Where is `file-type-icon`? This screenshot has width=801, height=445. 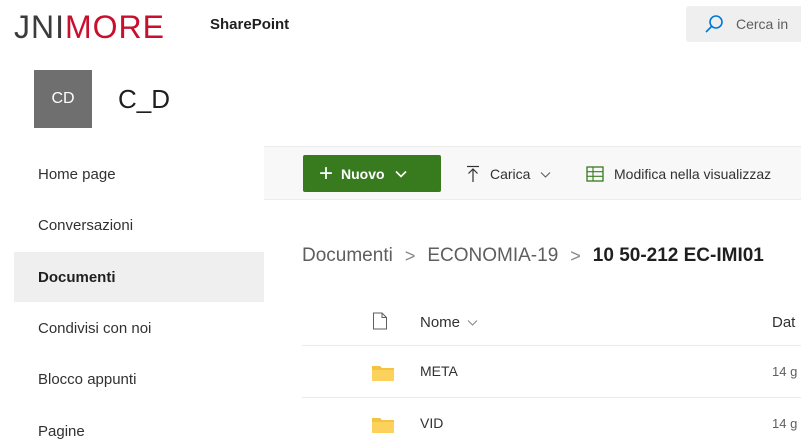
file-type-icon is located at coordinates (380, 321).